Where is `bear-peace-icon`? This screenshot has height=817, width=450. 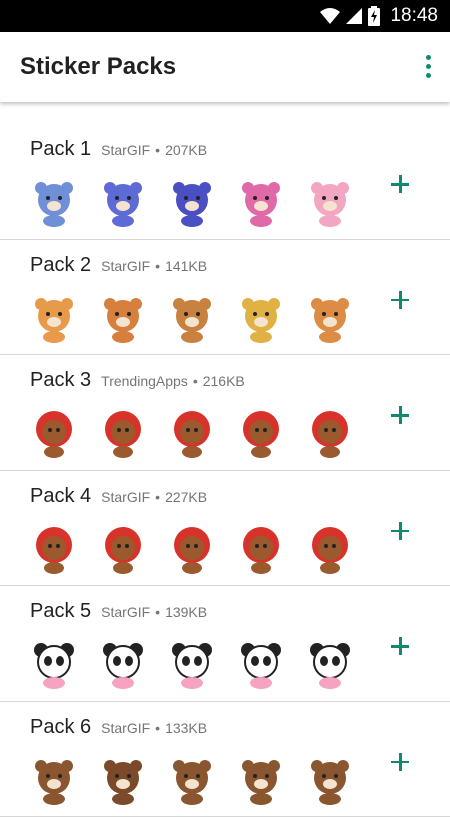 bear-peace-icon is located at coordinates (192, 549).